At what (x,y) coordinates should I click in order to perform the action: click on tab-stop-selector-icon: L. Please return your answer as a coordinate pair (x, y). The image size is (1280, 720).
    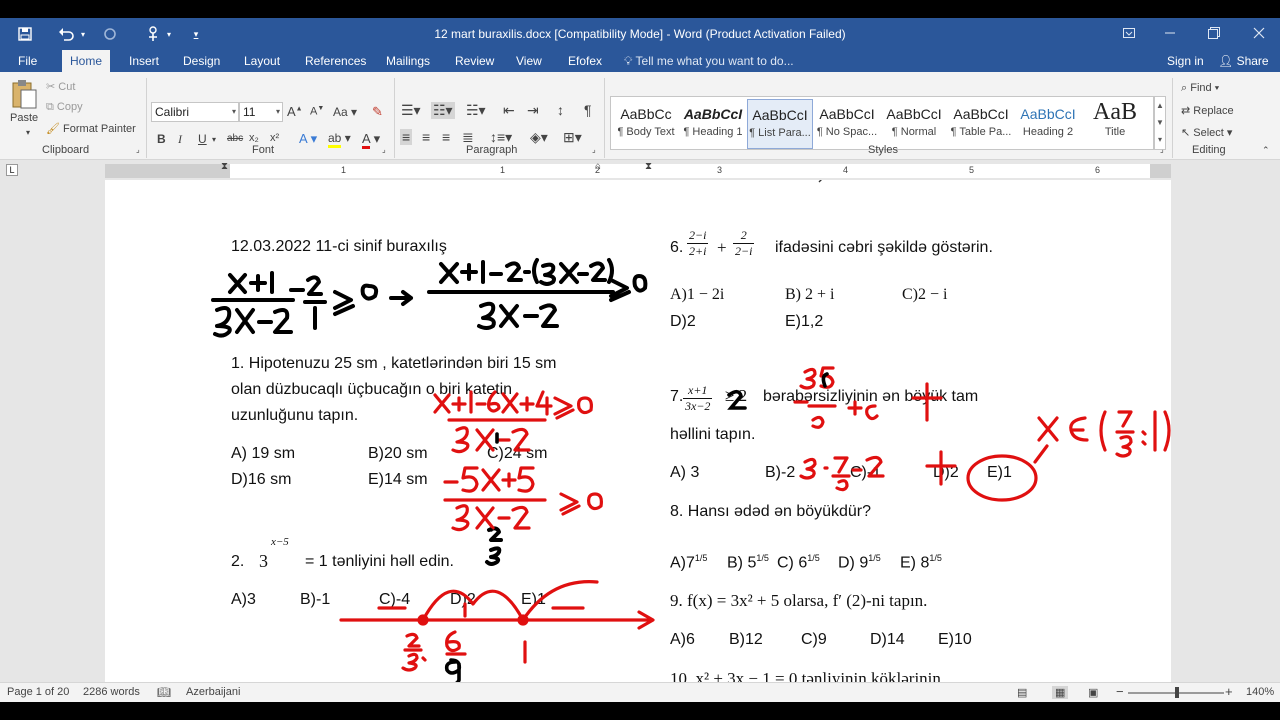
    Looking at the image, I should click on (12, 170).